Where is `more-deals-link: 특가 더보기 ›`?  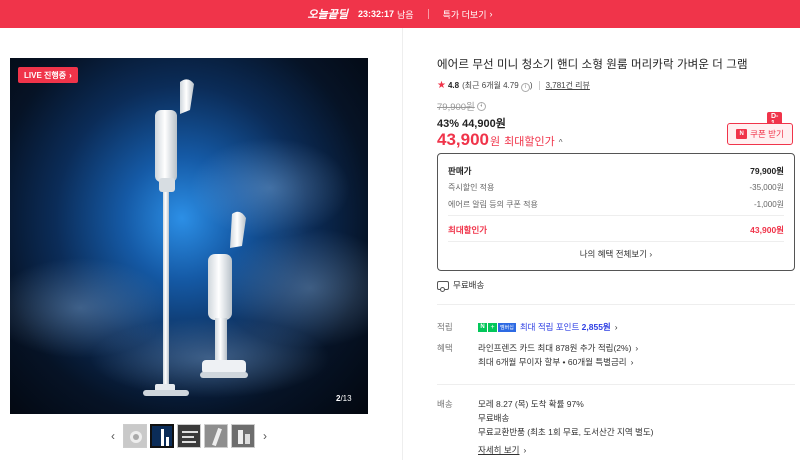 more-deals-link: 특가 더보기 › is located at coordinates (468, 14).